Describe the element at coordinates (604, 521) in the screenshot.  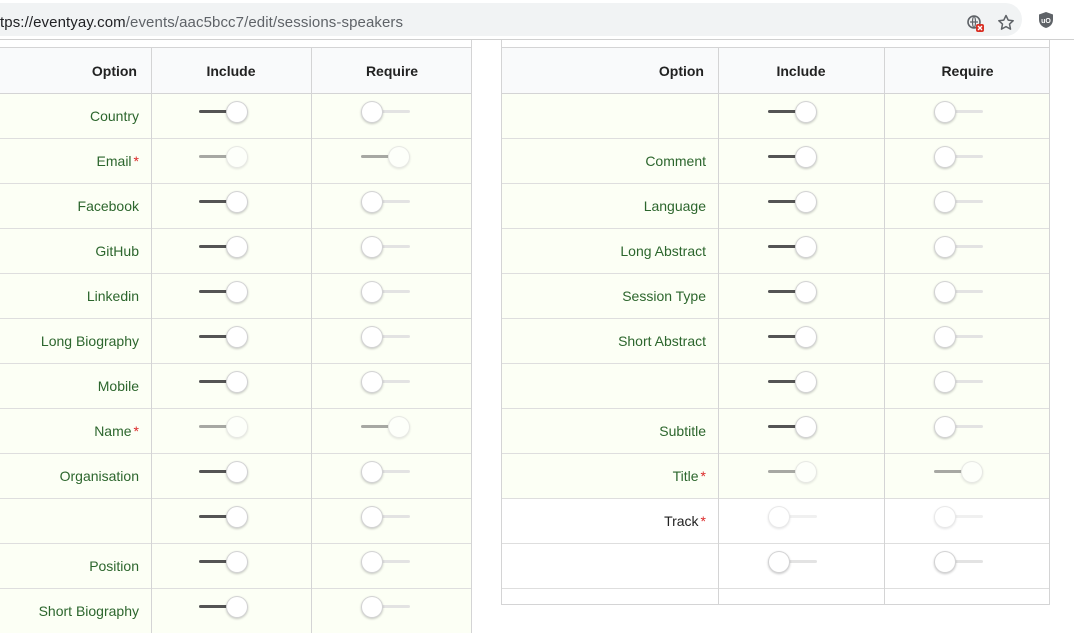
I see `option-label: Track *` at that location.